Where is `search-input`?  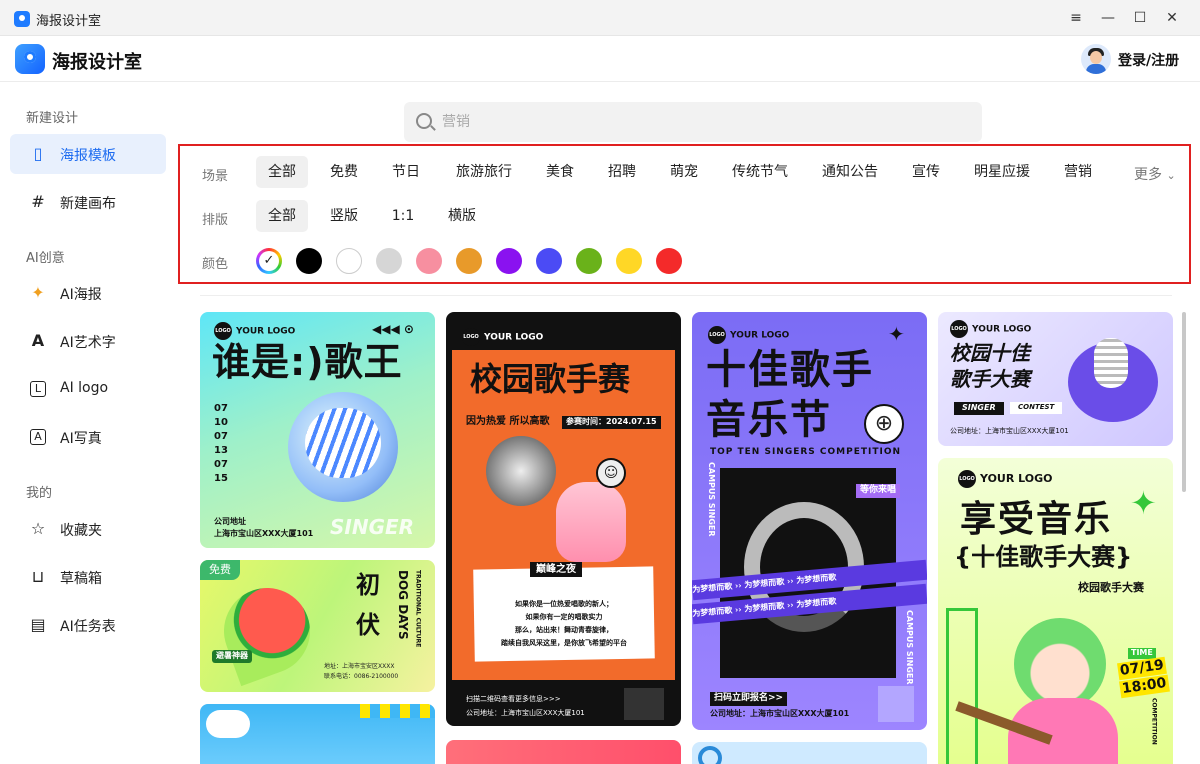 search-input is located at coordinates (702, 122).